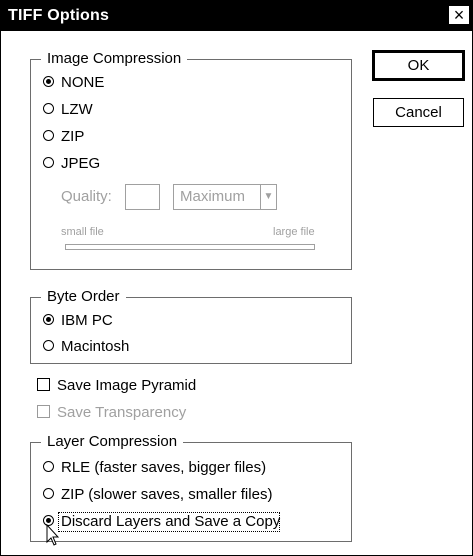  What do you see at coordinates (190, 247) in the screenshot?
I see `quality-slider` at bounding box center [190, 247].